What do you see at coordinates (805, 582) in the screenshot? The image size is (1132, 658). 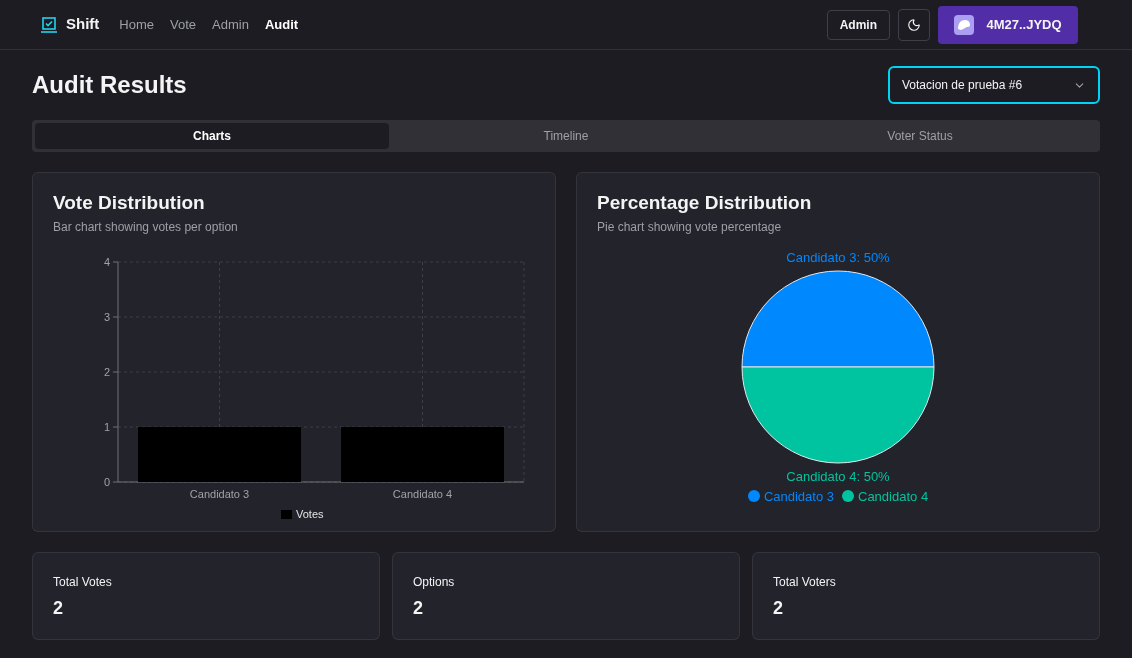 I see `stat-label: Total Voters` at bounding box center [805, 582].